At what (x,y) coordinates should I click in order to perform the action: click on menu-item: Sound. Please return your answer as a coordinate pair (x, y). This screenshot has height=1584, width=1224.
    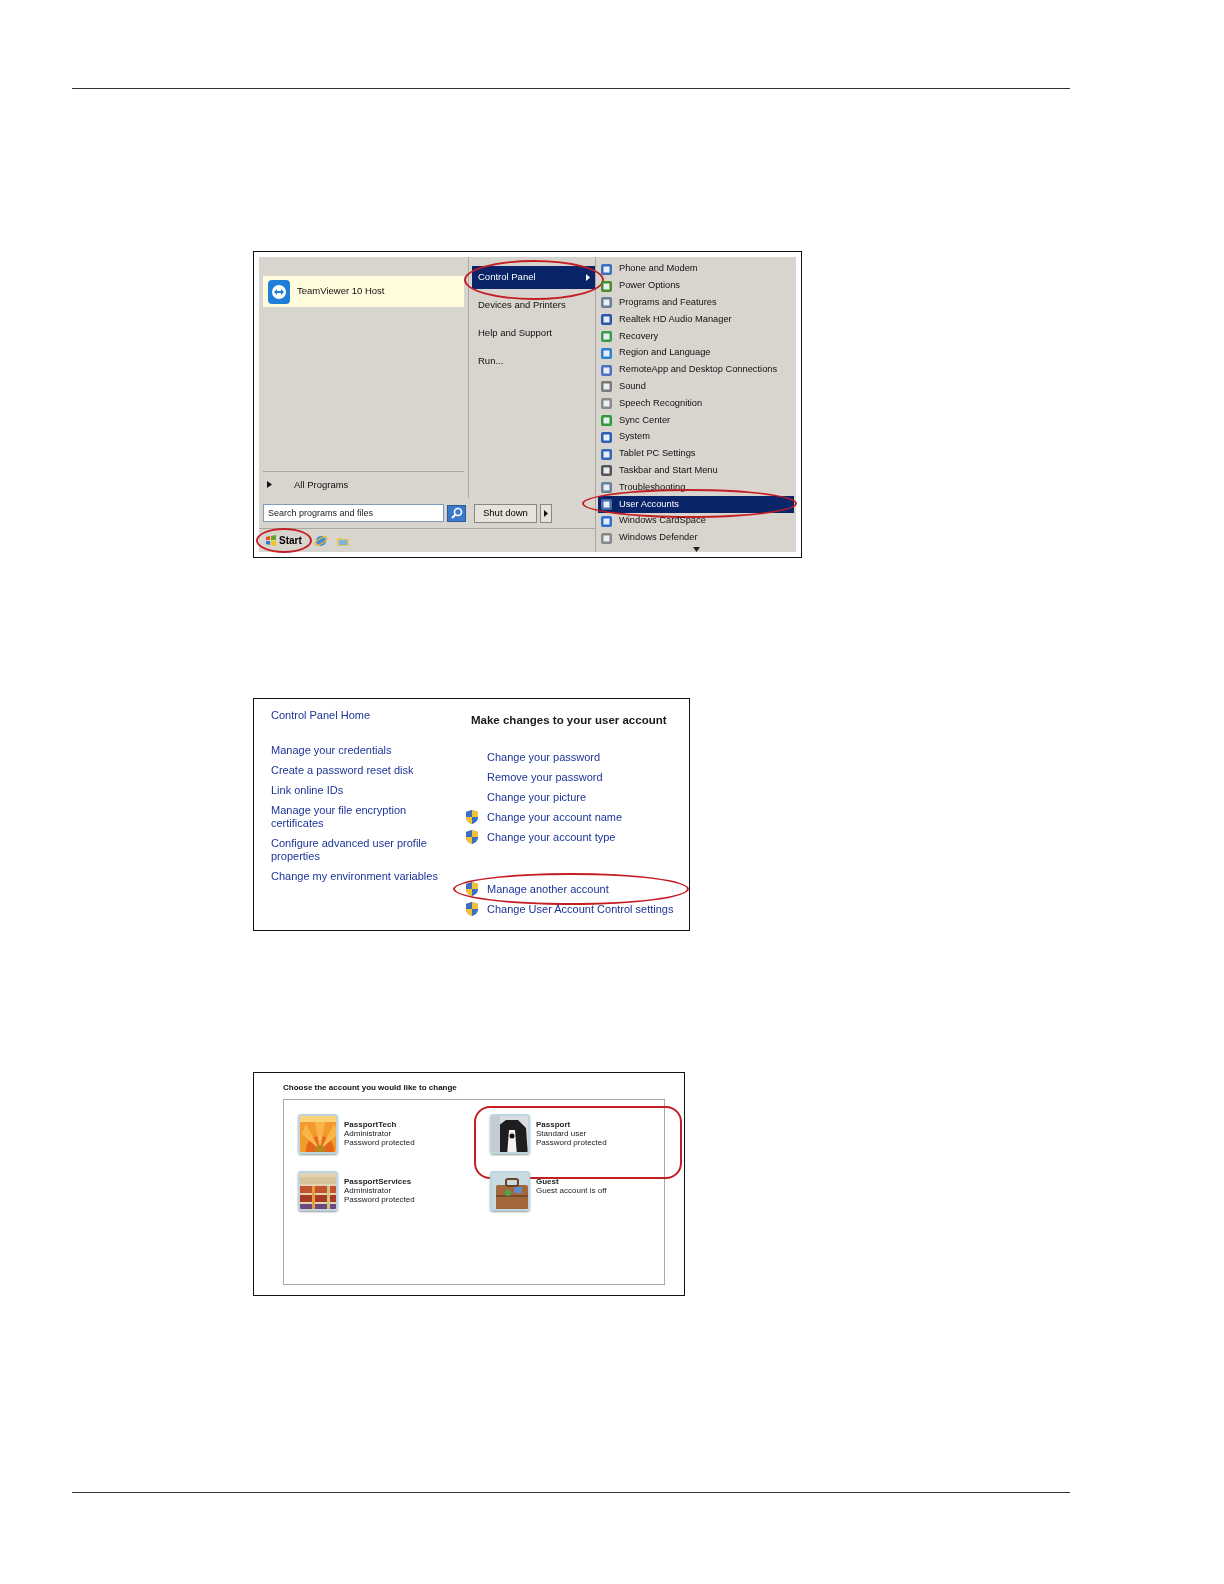
    Looking at the image, I should click on (696, 387).